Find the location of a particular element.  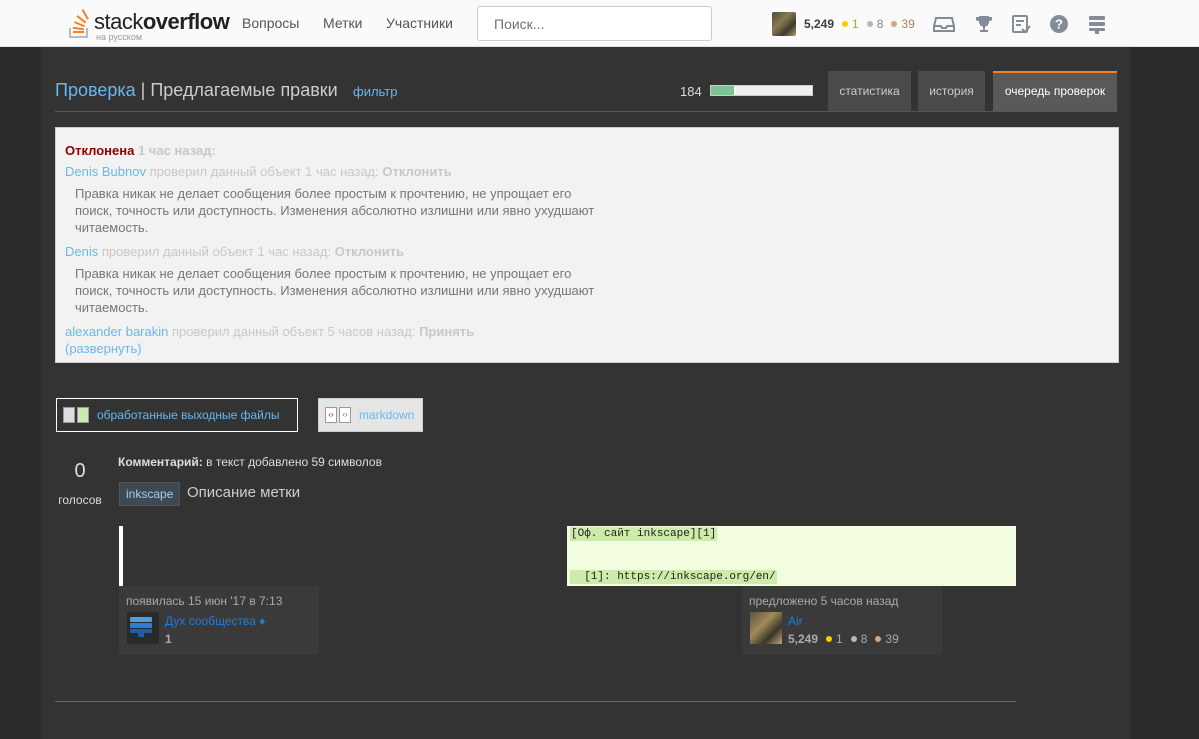

rendered-output-toggle: обработанные выходные файлы is located at coordinates (177, 415).